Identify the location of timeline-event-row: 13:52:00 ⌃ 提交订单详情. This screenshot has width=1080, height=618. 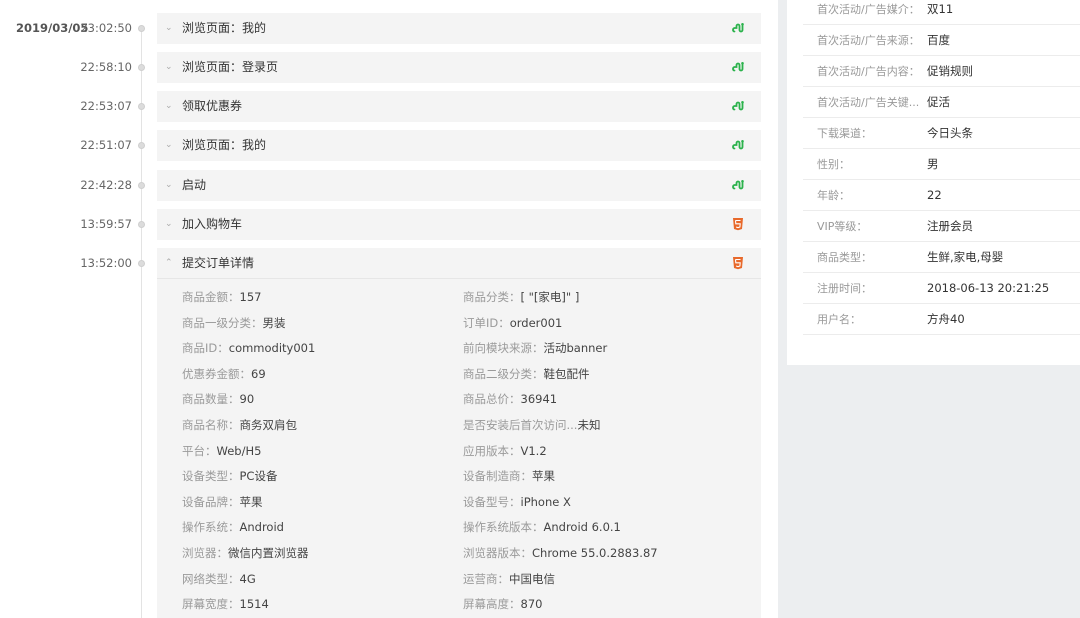
(389, 263).